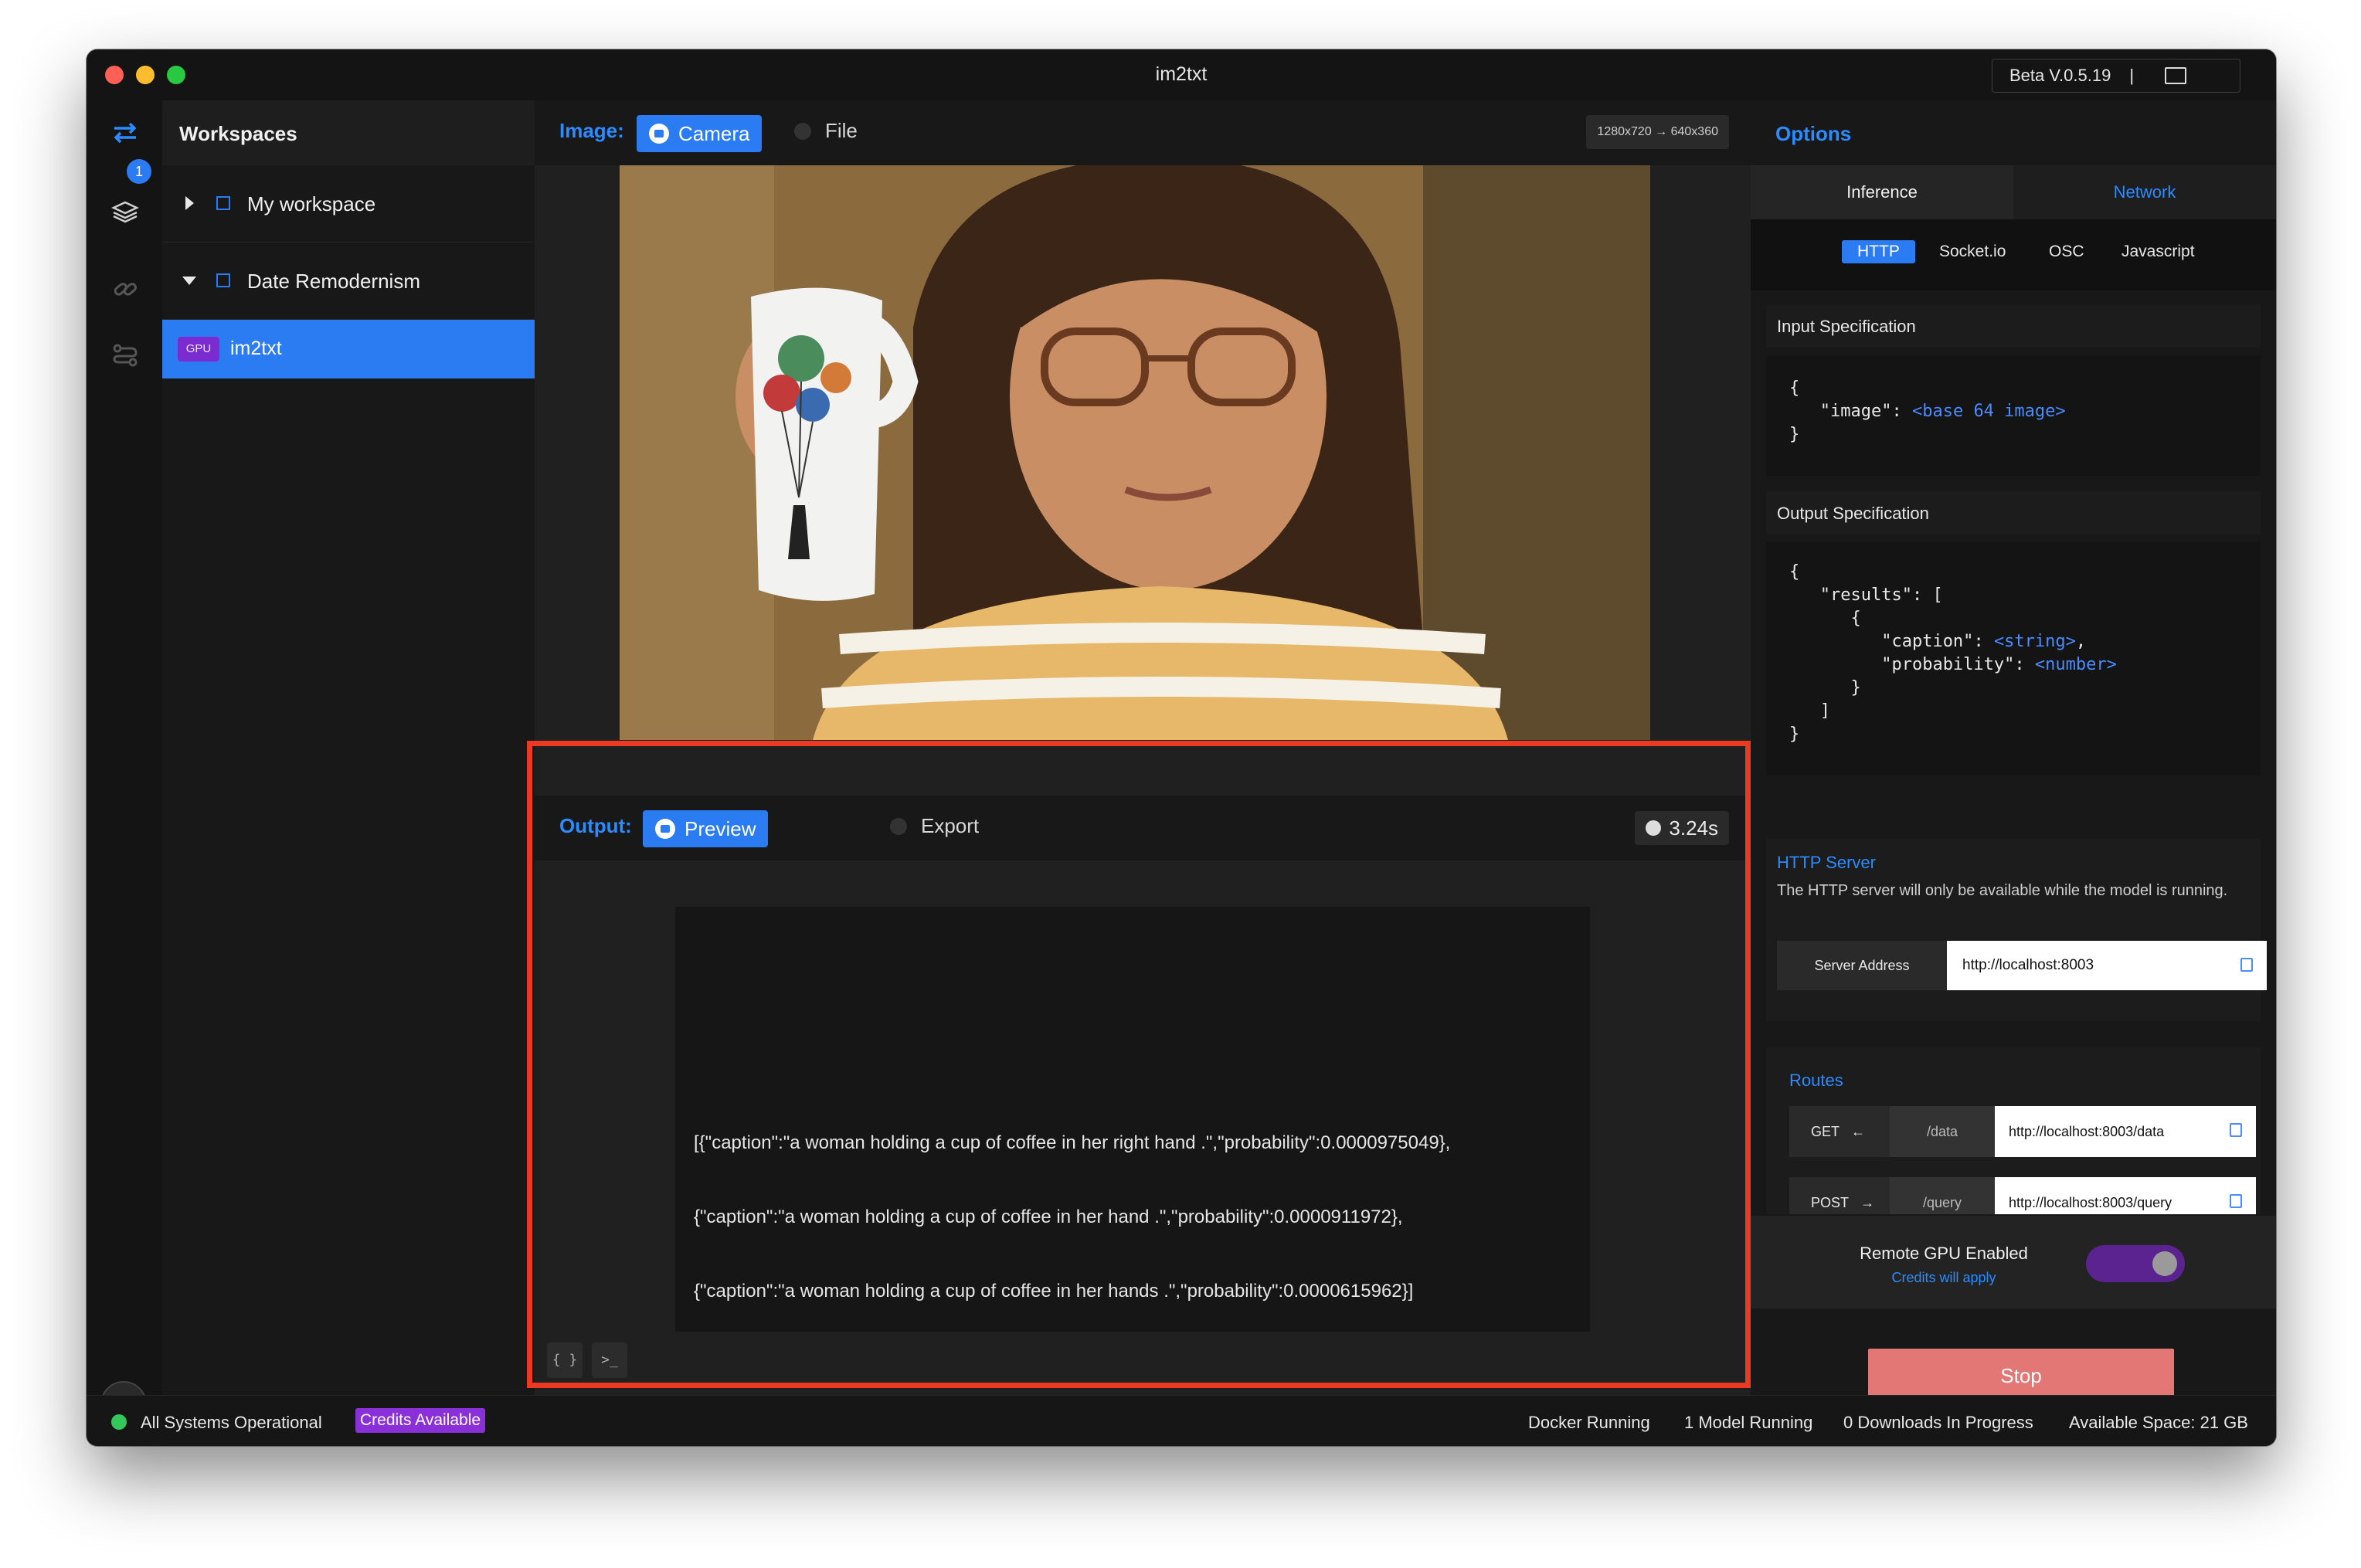 The height and width of the screenshot is (1568, 2361). Describe the element at coordinates (139, 171) in the screenshot. I see `notification-badge: 1` at that location.